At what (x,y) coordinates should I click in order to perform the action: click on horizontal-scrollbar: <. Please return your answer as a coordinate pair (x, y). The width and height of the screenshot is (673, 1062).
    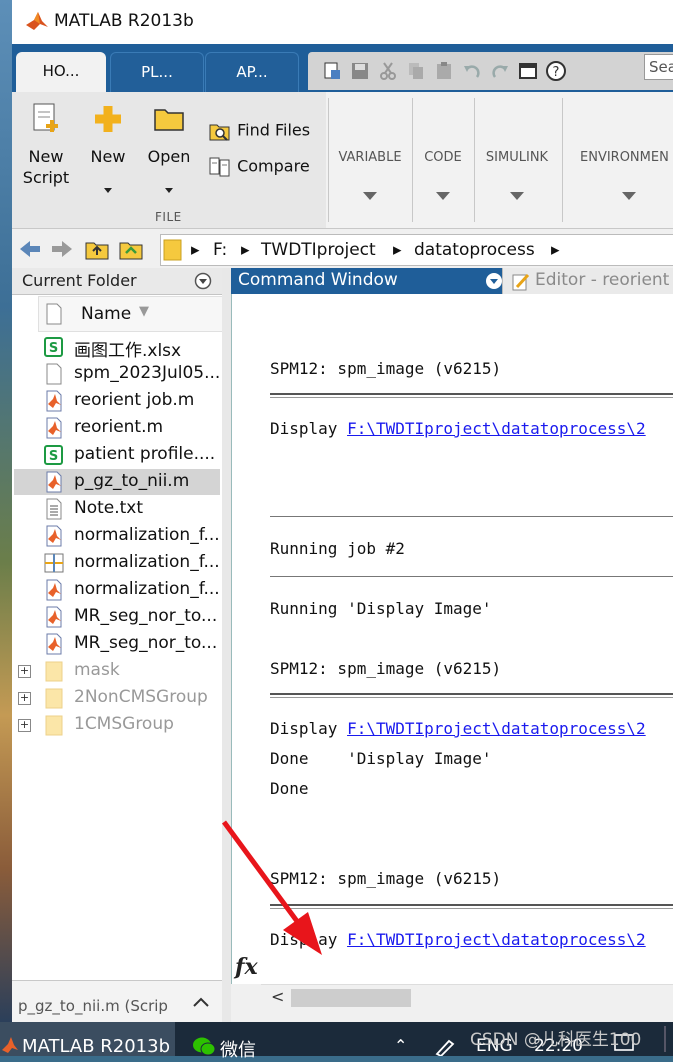
    Looking at the image, I should click on (467, 997).